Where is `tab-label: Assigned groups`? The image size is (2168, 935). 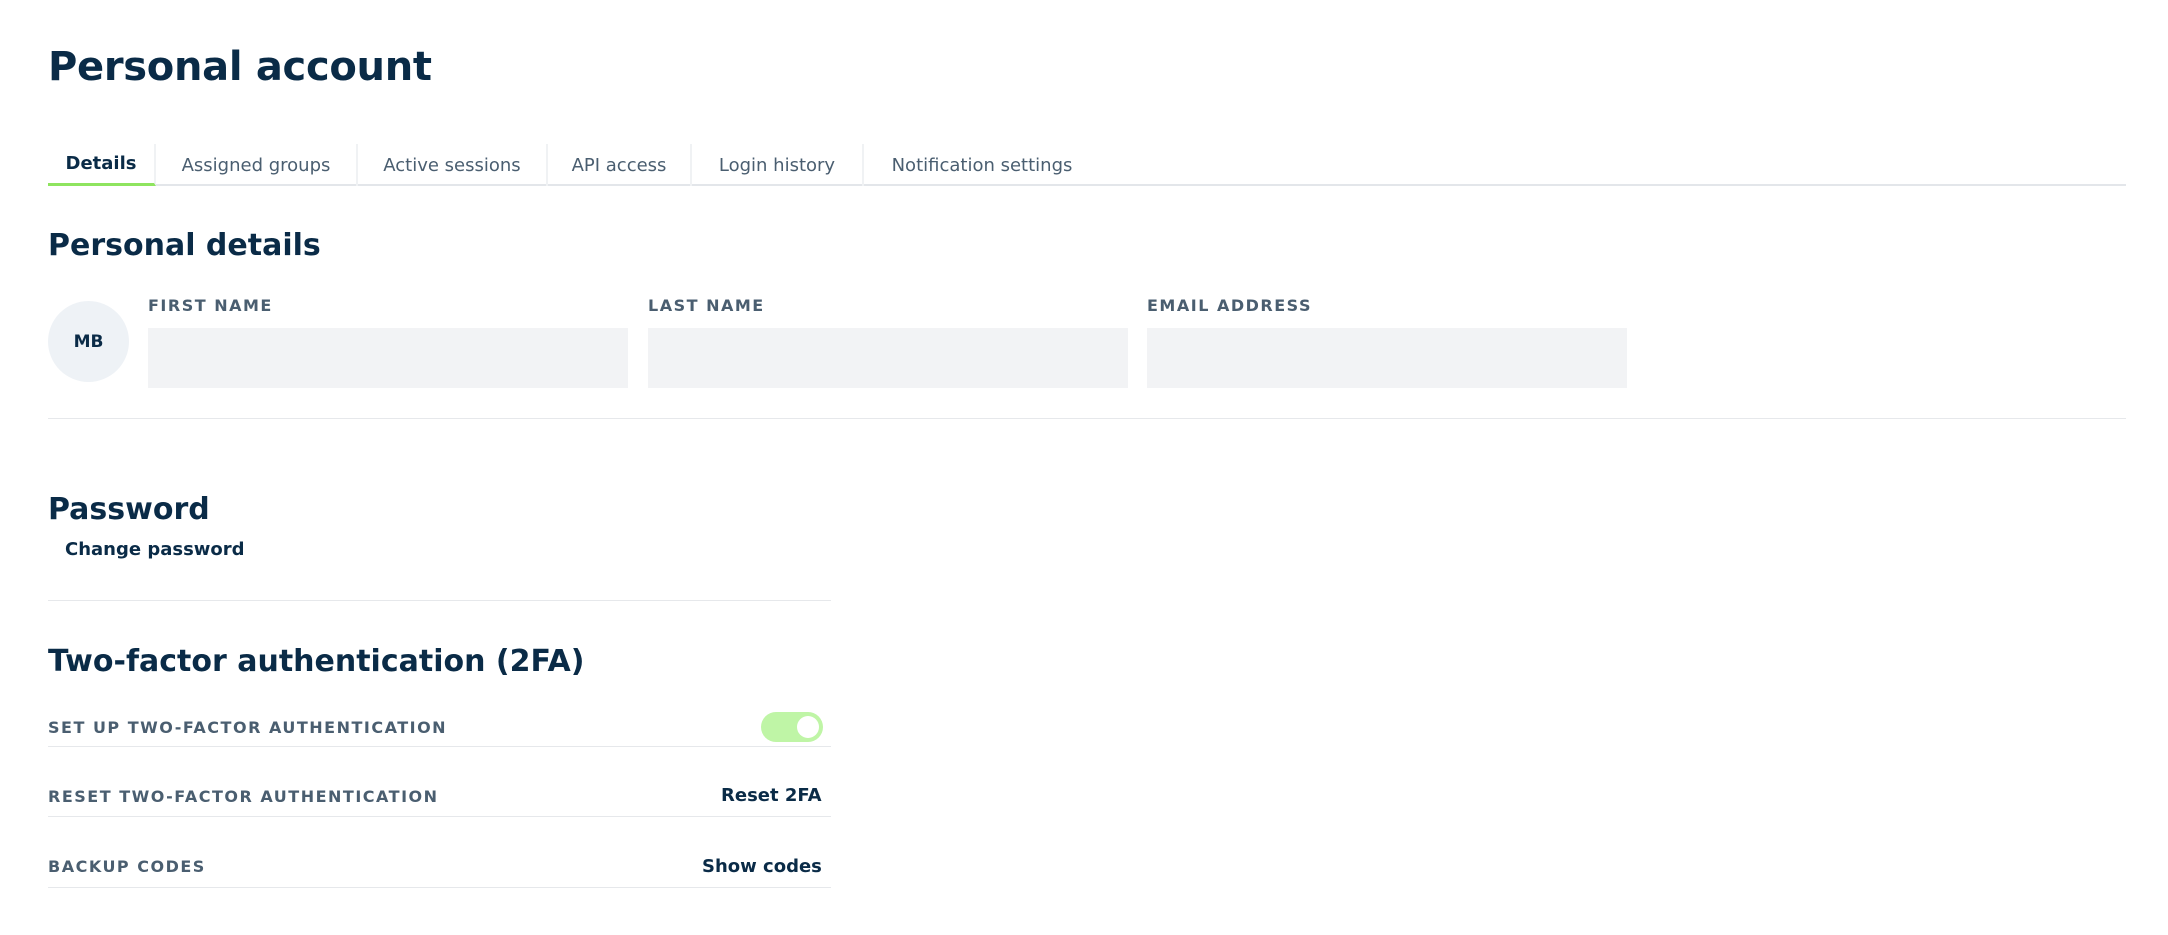 tab-label: Assigned groups is located at coordinates (256, 165).